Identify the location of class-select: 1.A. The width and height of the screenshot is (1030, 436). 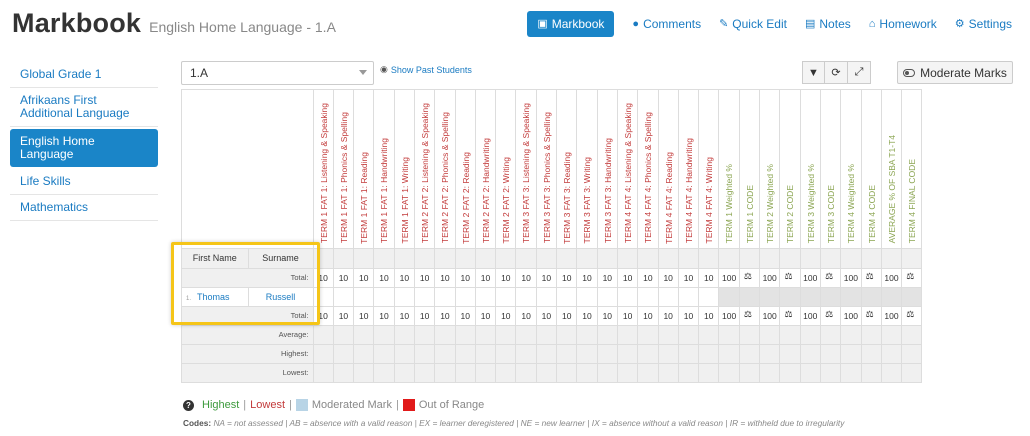
(277, 73).